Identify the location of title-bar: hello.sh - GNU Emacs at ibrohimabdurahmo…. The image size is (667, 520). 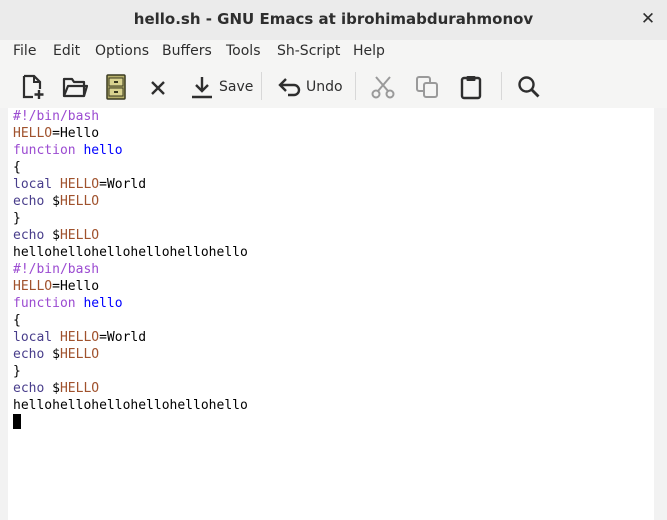
(333, 20).